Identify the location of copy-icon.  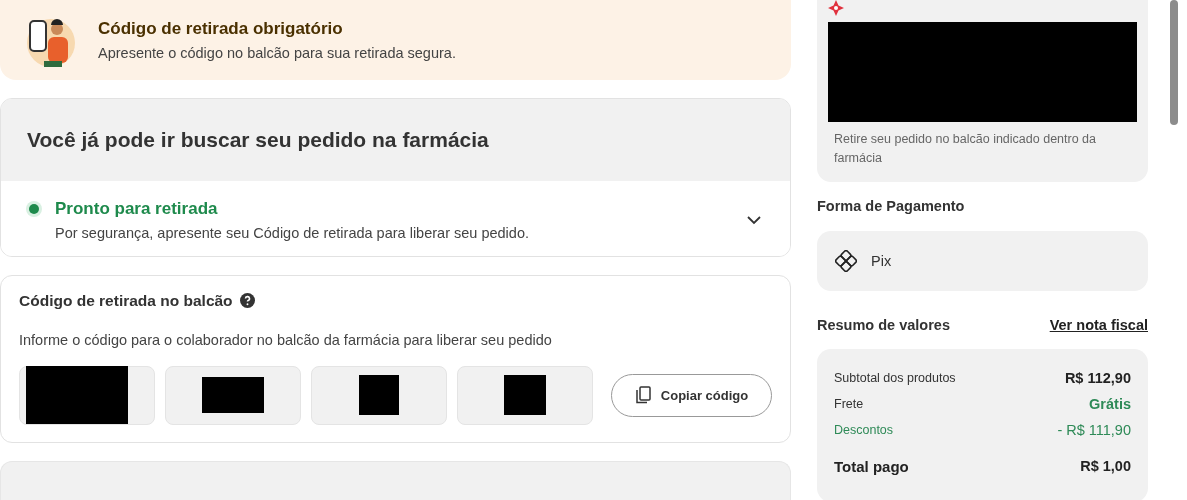
(642, 395).